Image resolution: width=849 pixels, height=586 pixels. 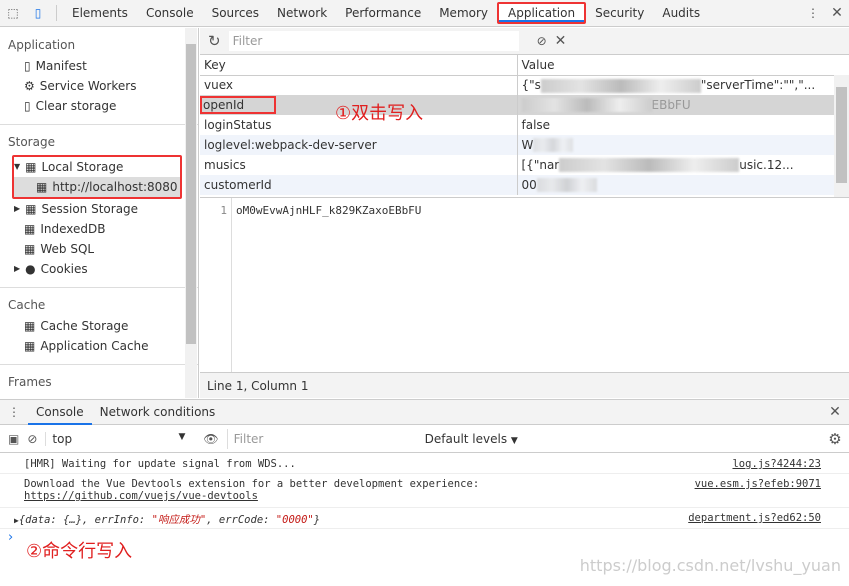 What do you see at coordinates (99, 326) in the screenshot?
I see `sidebar-item-cache-storage: ▦ Cache Storage` at bounding box center [99, 326].